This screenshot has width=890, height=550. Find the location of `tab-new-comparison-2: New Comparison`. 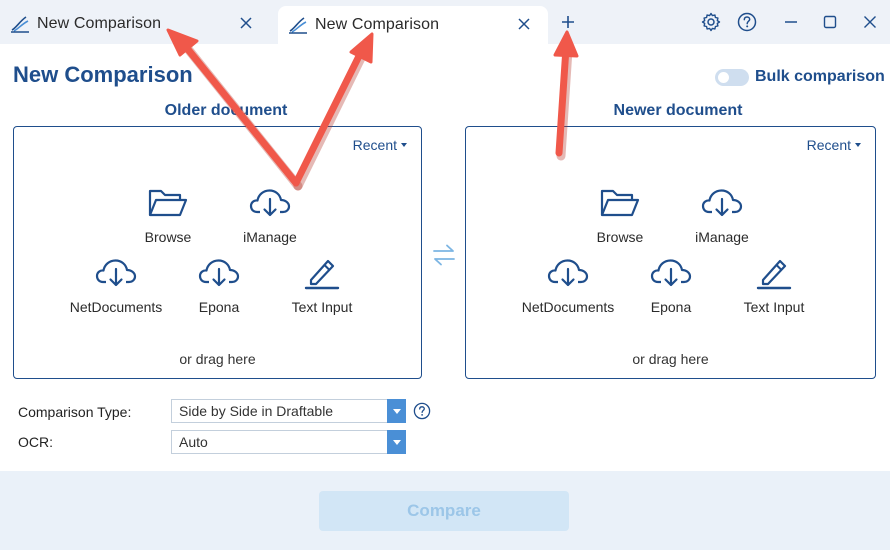

tab-new-comparison-2: New Comparison is located at coordinates (413, 25).